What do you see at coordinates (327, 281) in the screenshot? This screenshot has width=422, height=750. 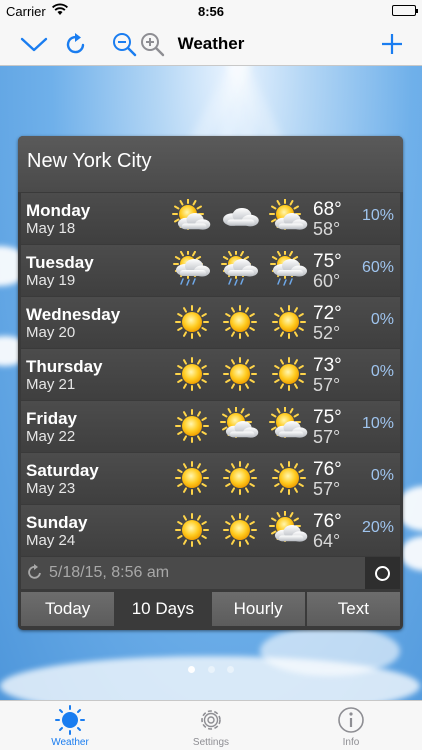 I see `low-temp: 60°` at bounding box center [327, 281].